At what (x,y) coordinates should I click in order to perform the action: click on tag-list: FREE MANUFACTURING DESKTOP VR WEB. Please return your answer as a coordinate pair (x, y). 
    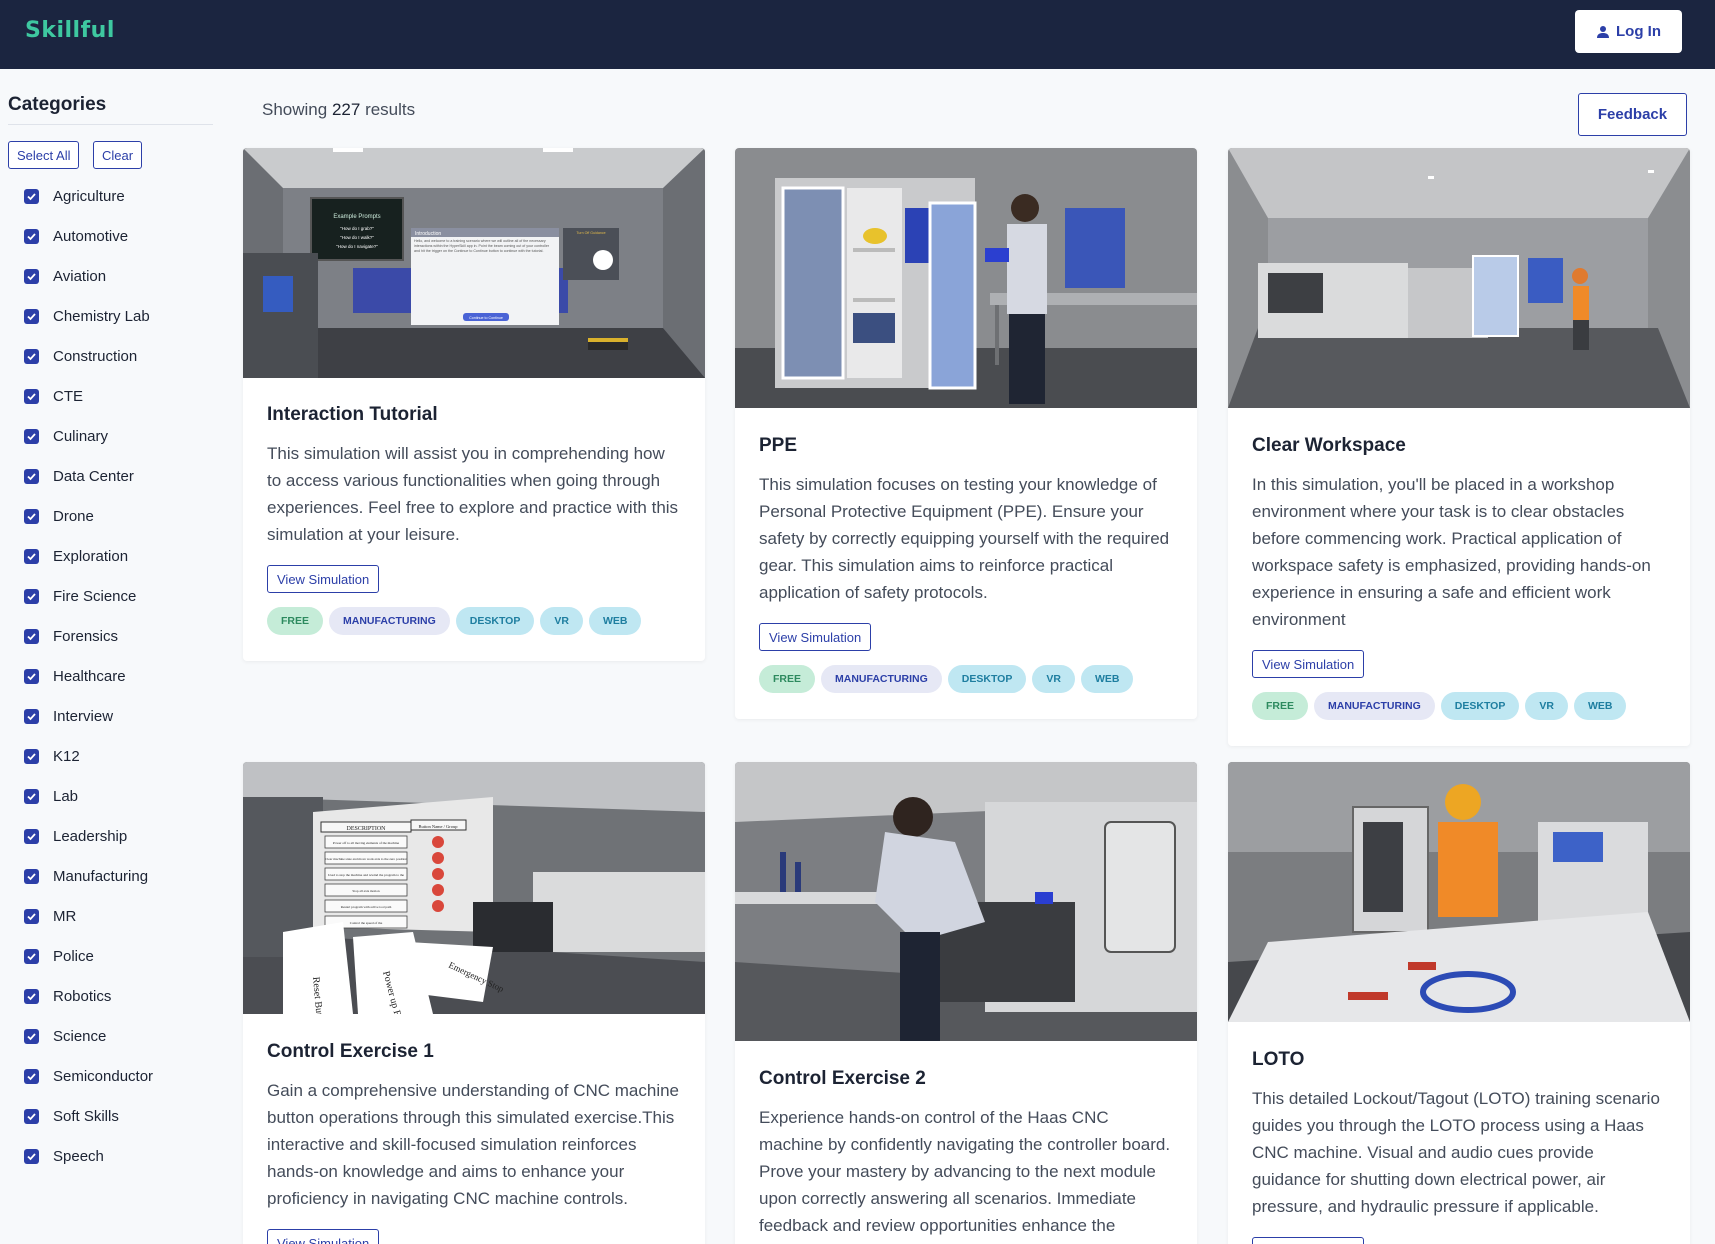
    Looking at the image, I should click on (966, 679).